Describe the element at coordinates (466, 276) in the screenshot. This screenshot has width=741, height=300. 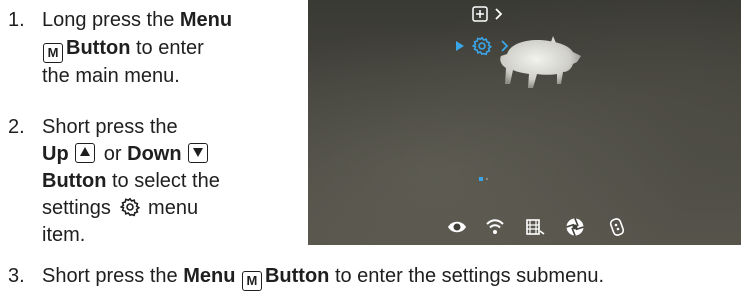
I see `step-text: to enter the settings submenu.` at that location.